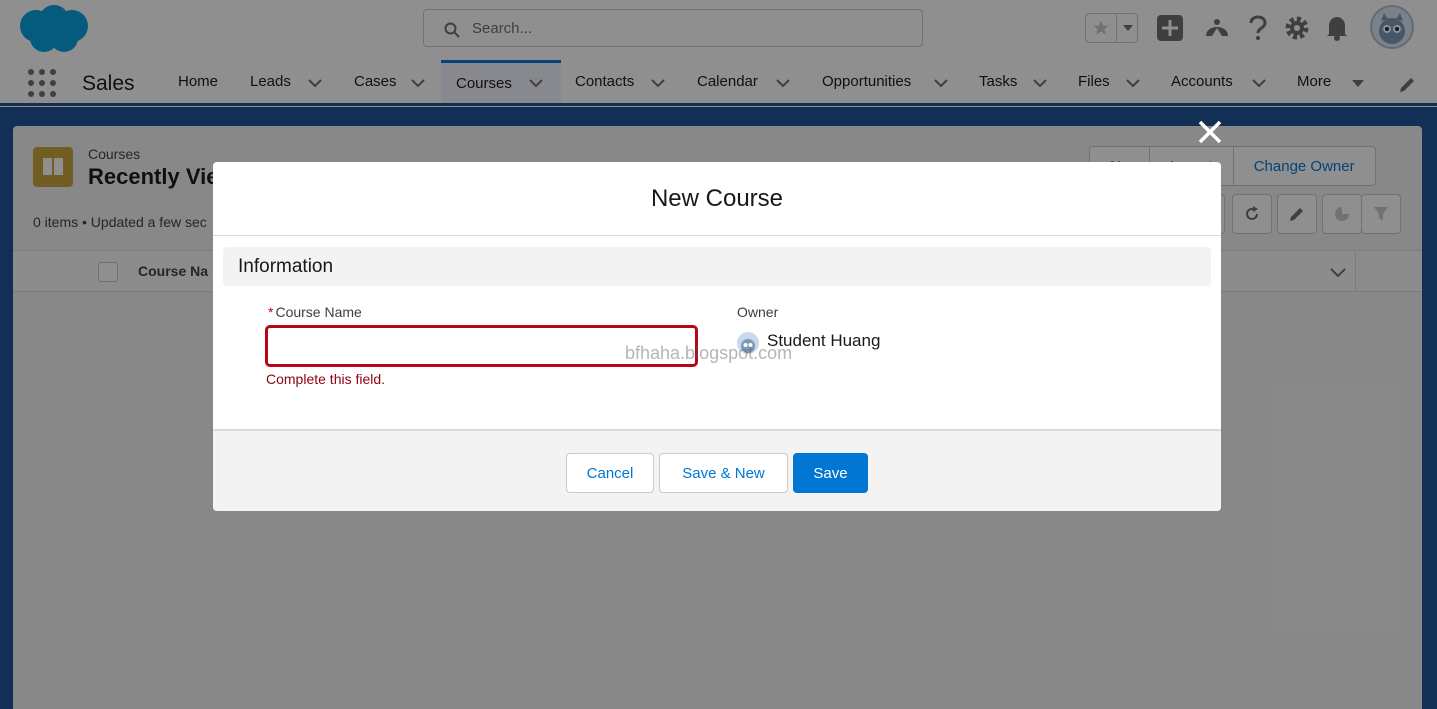 This screenshot has width=1437, height=709. I want to click on modal-header: New Course, so click(717, 199).